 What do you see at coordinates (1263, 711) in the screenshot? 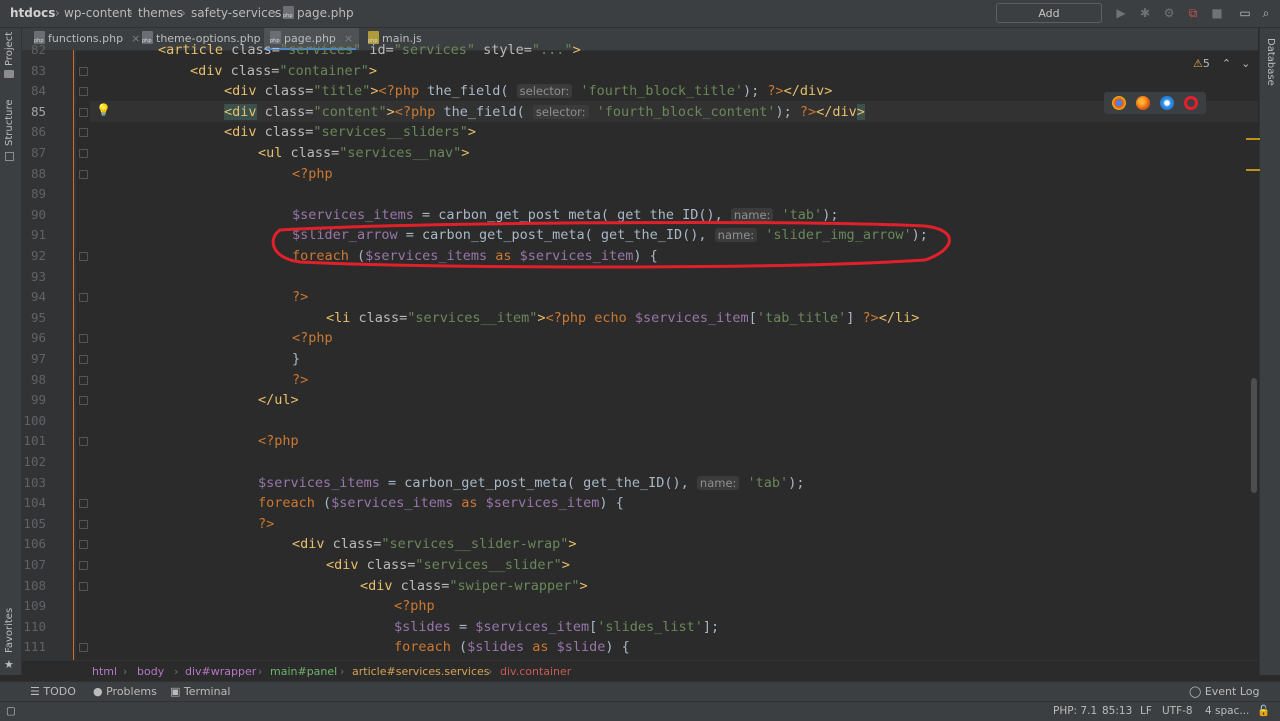
I see `lock-icon: 🔓` at bounding box center [1263, 711].